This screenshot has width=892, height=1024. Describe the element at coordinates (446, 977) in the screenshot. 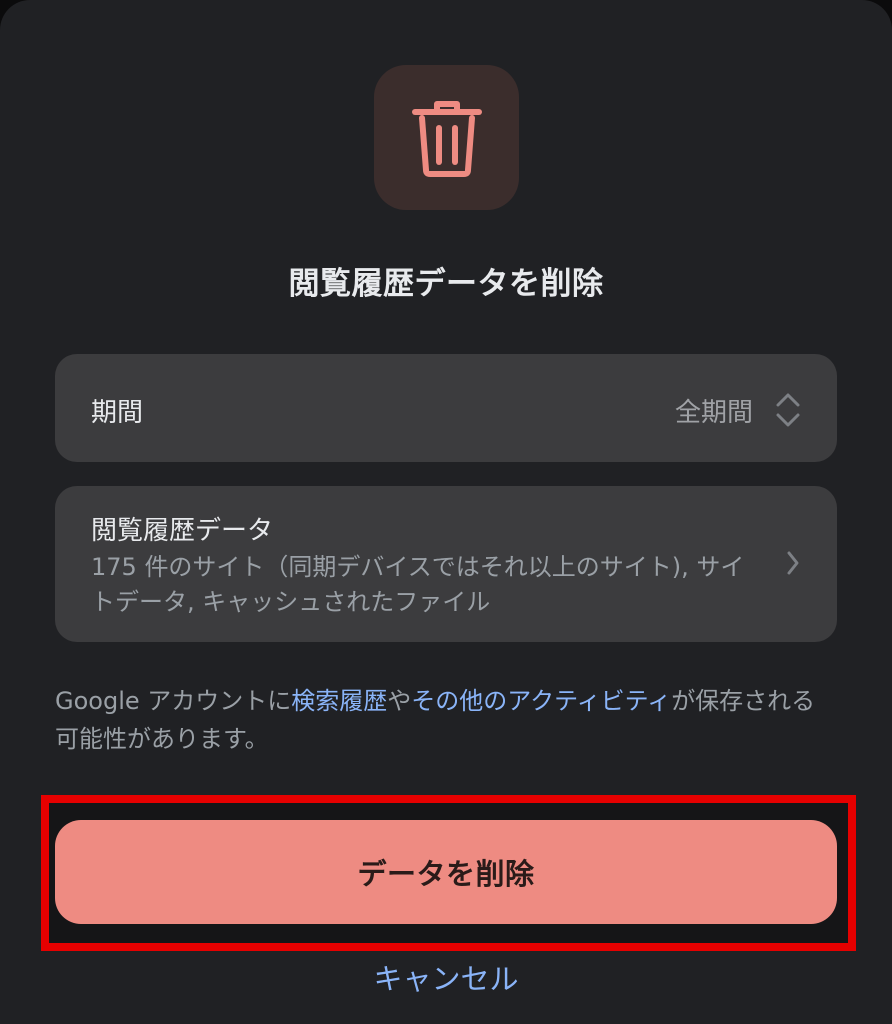

I see `cancel-button: キャンセル` at that location.